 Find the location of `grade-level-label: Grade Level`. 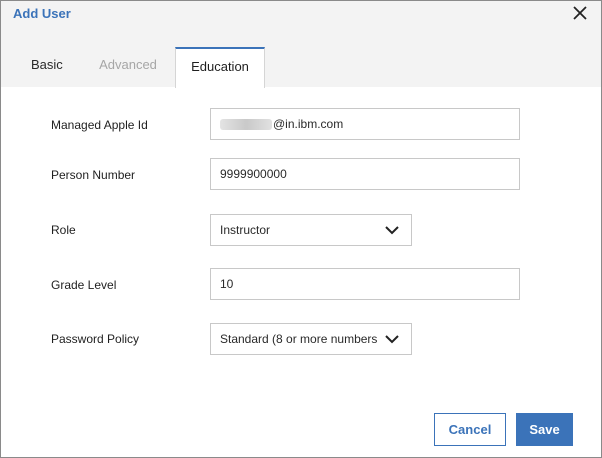

grade-level-label: Grade Level is located at coordinates (84, 285).